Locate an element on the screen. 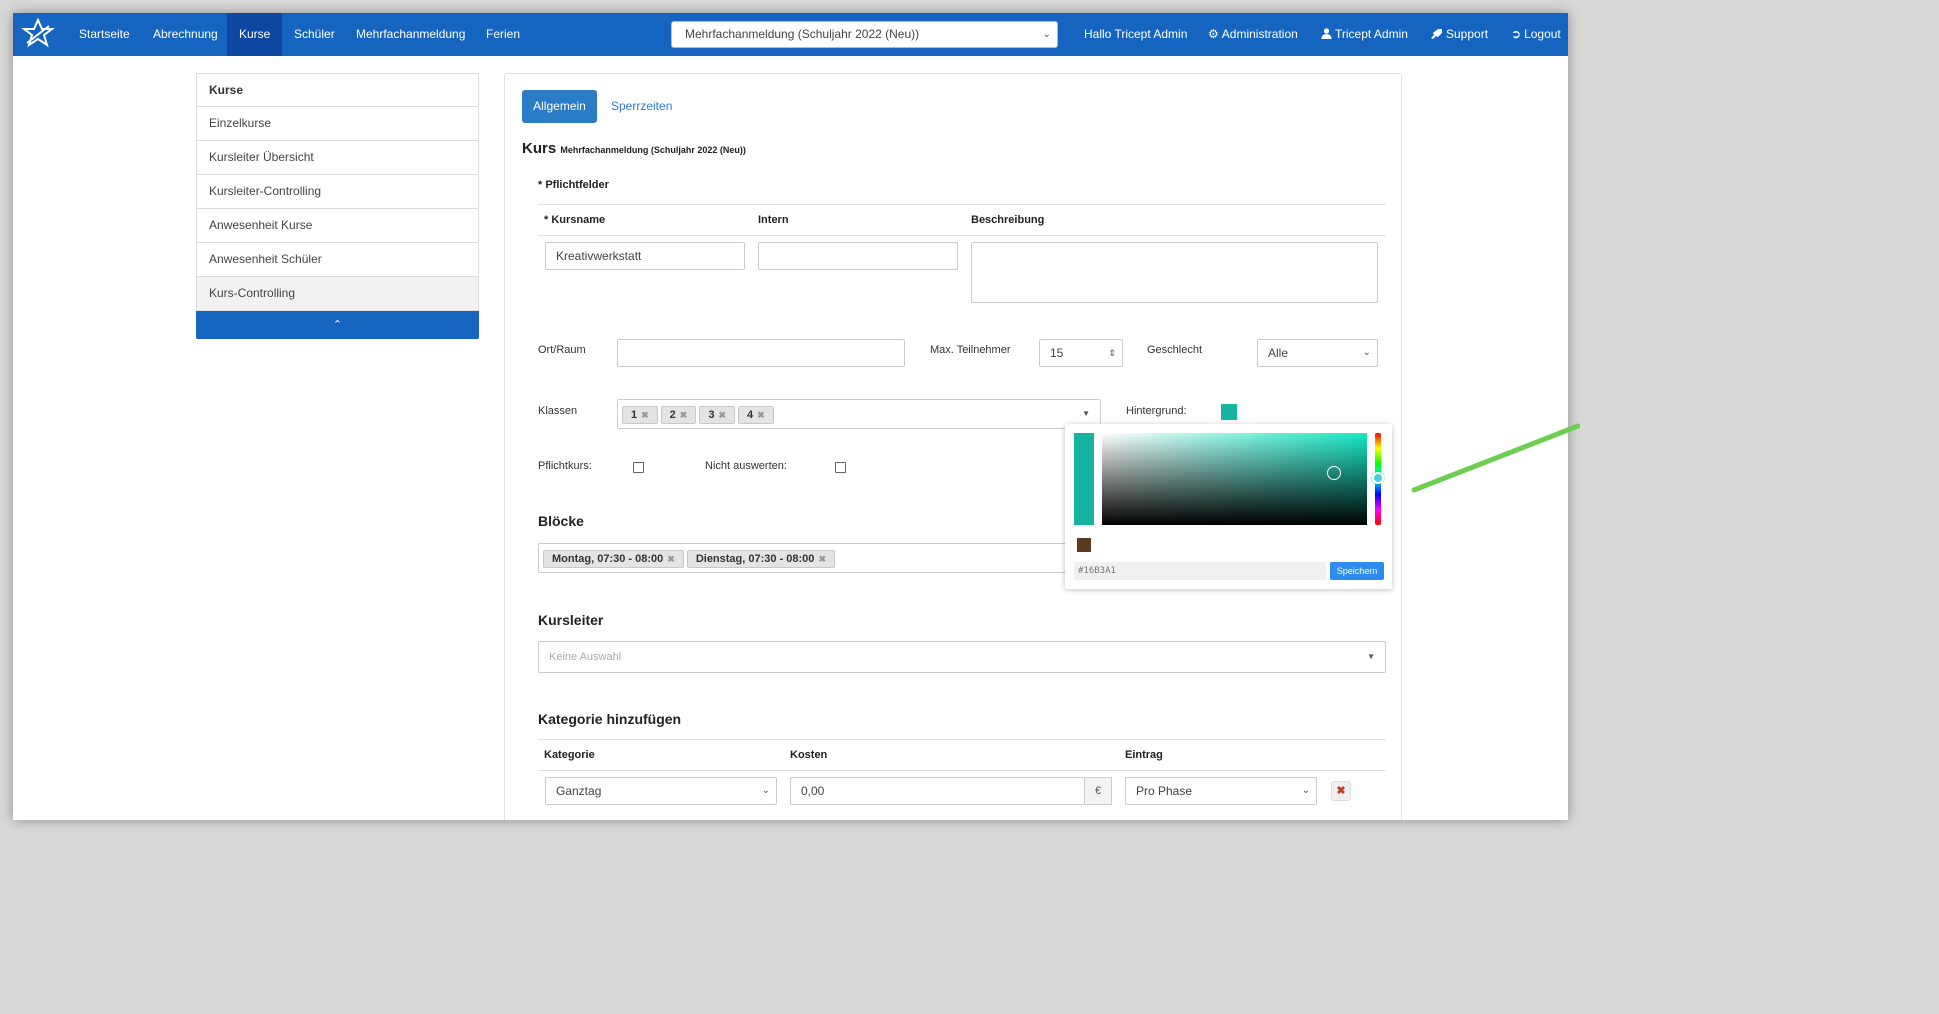 This screenshot has height=1014, width=1939. nav-kurse: Kurse is located at coordinates (255, 34).